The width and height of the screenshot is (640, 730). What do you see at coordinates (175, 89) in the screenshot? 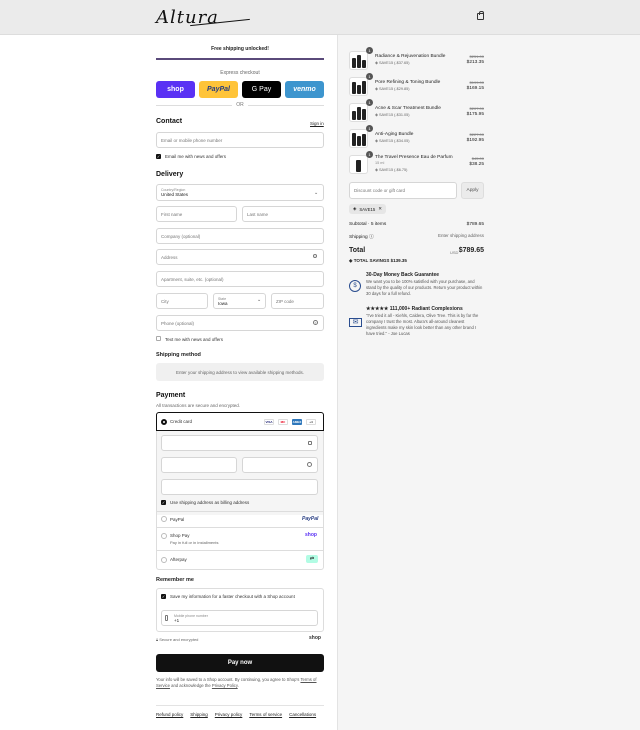
I see `shop-pay-express-button: shop` at bounding box center [175, 89].